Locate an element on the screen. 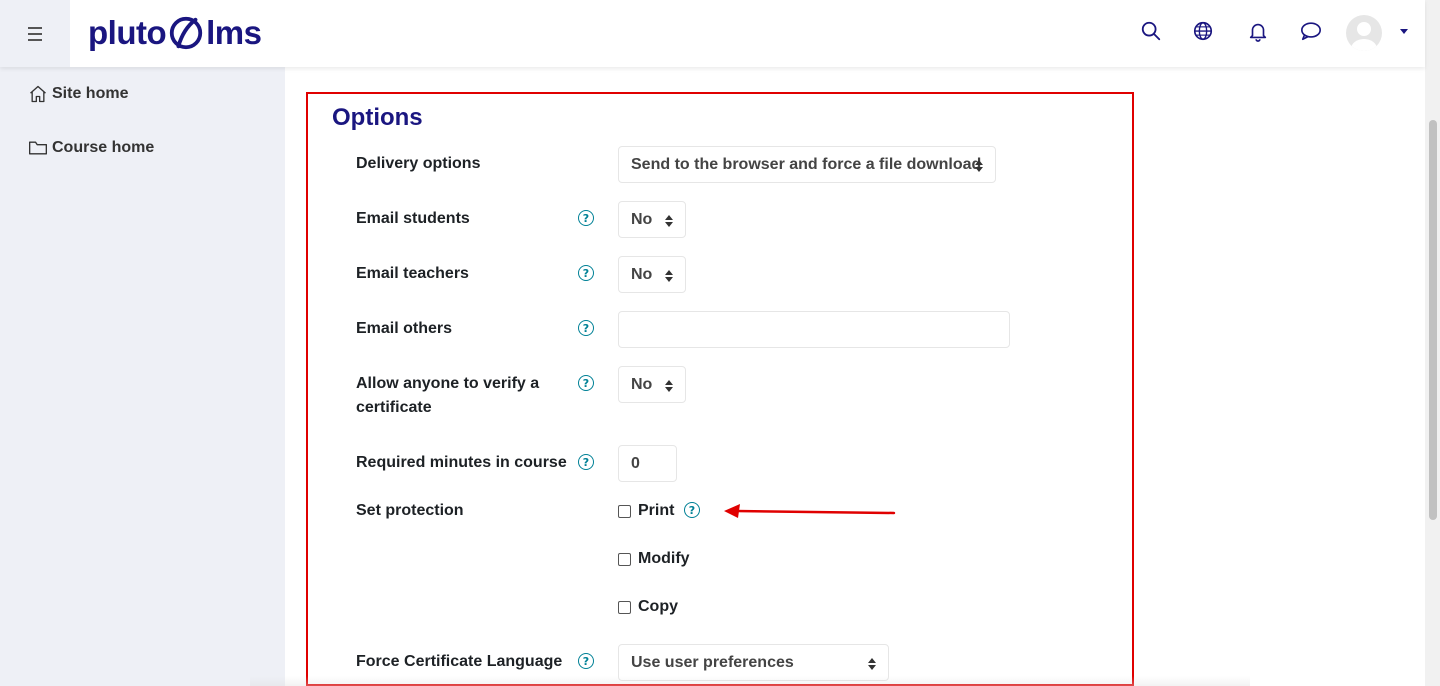  brand-name-left: pluto is located at coordinates (127, 32).